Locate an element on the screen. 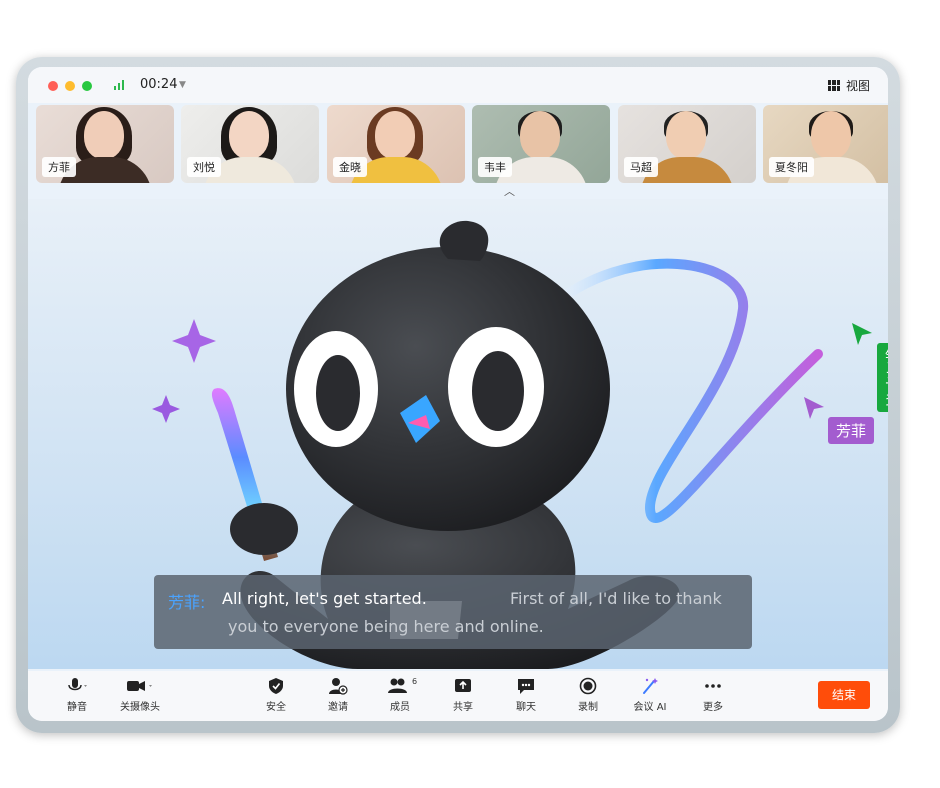 The width and height of the screenshot is (940, 788). participant-tile: 方菲 is located at coordinates (105, 144).